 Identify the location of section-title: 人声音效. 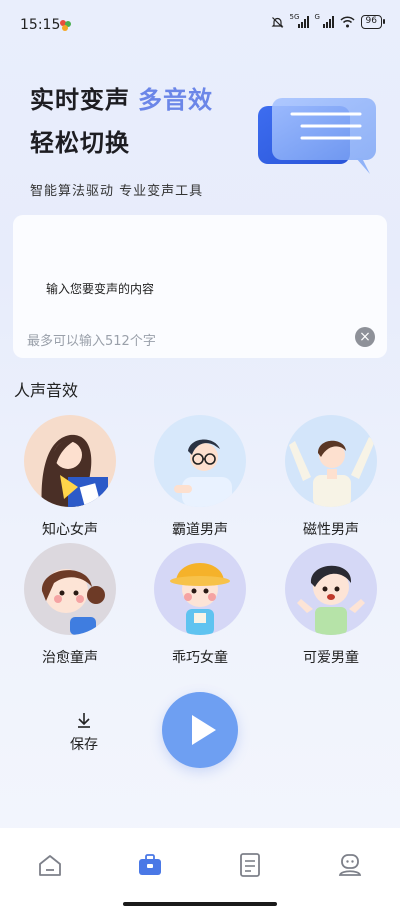
(46, 390).